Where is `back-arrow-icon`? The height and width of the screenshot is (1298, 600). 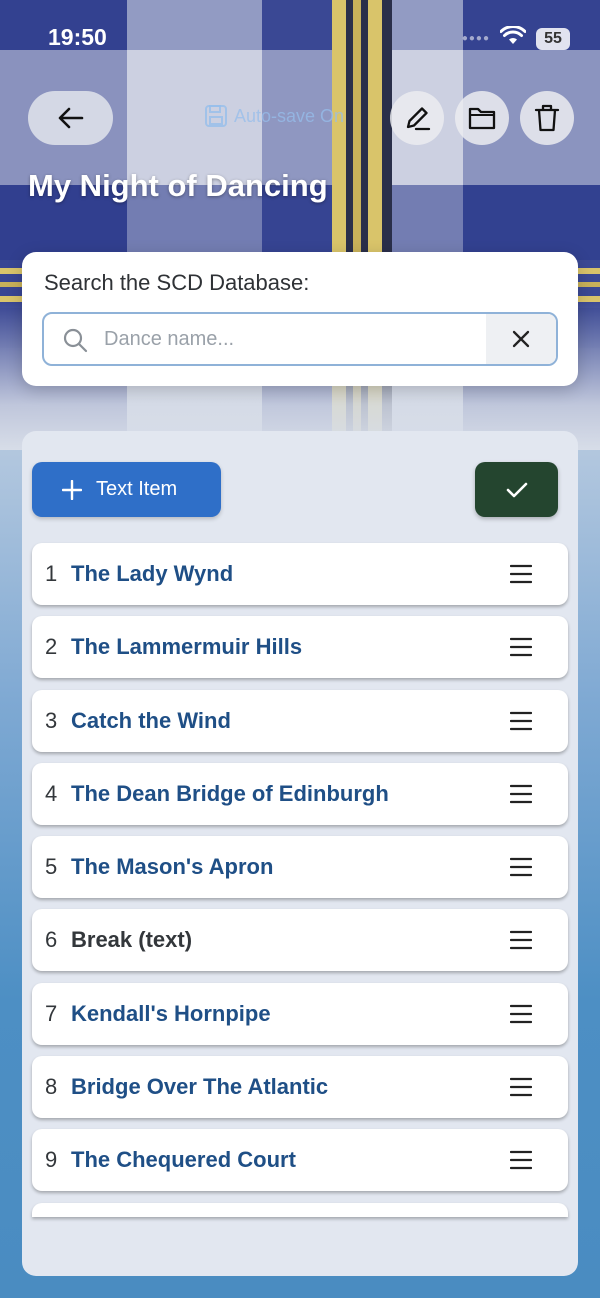 back-arrow-icon is located at coordinates (70, 118).